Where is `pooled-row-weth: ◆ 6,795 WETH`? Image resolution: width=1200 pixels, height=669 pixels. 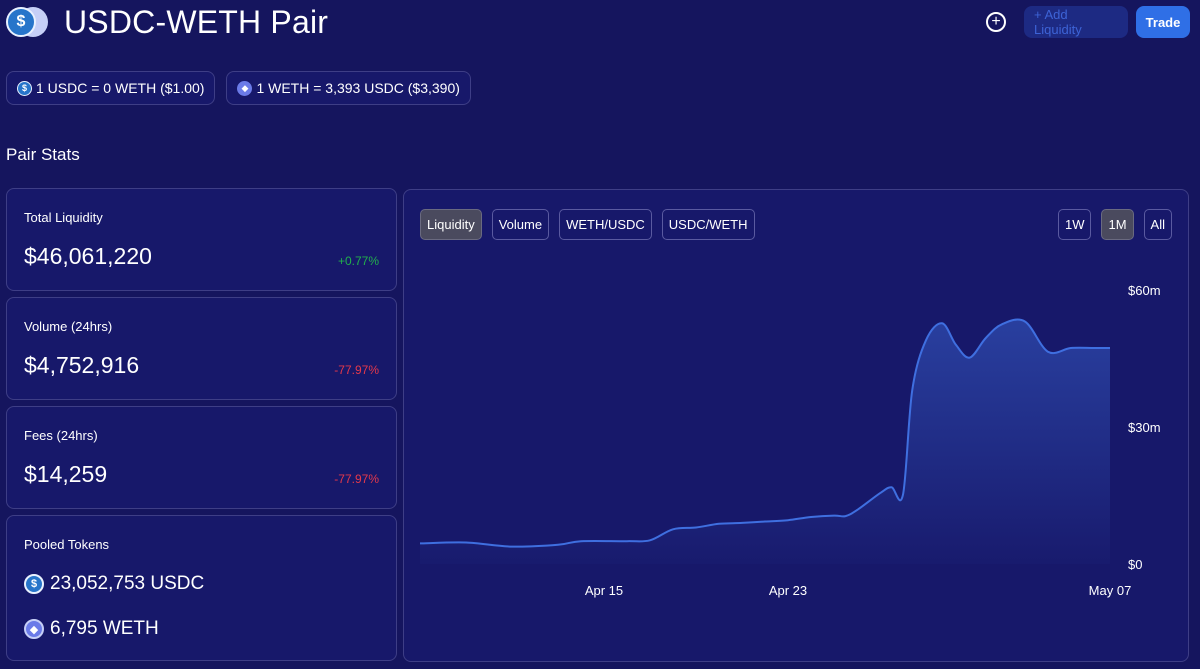 pooled-row-weth: ◆ 6,795 WETH is located at coordinates (91, 629).